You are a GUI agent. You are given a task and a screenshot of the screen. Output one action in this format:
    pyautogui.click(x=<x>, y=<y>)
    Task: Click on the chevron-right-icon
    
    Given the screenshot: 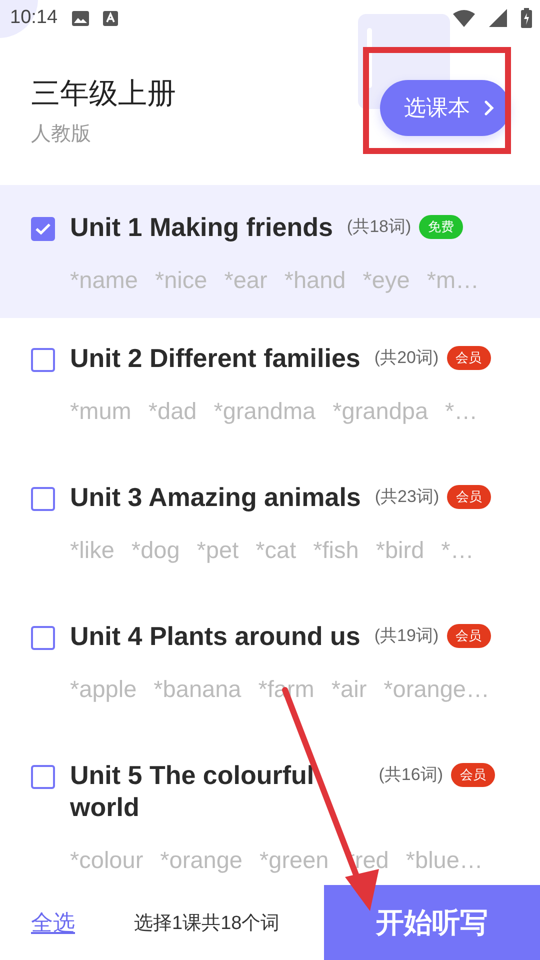 What is the action you would take?
    pyautogui.click(x=489, y=108)
    